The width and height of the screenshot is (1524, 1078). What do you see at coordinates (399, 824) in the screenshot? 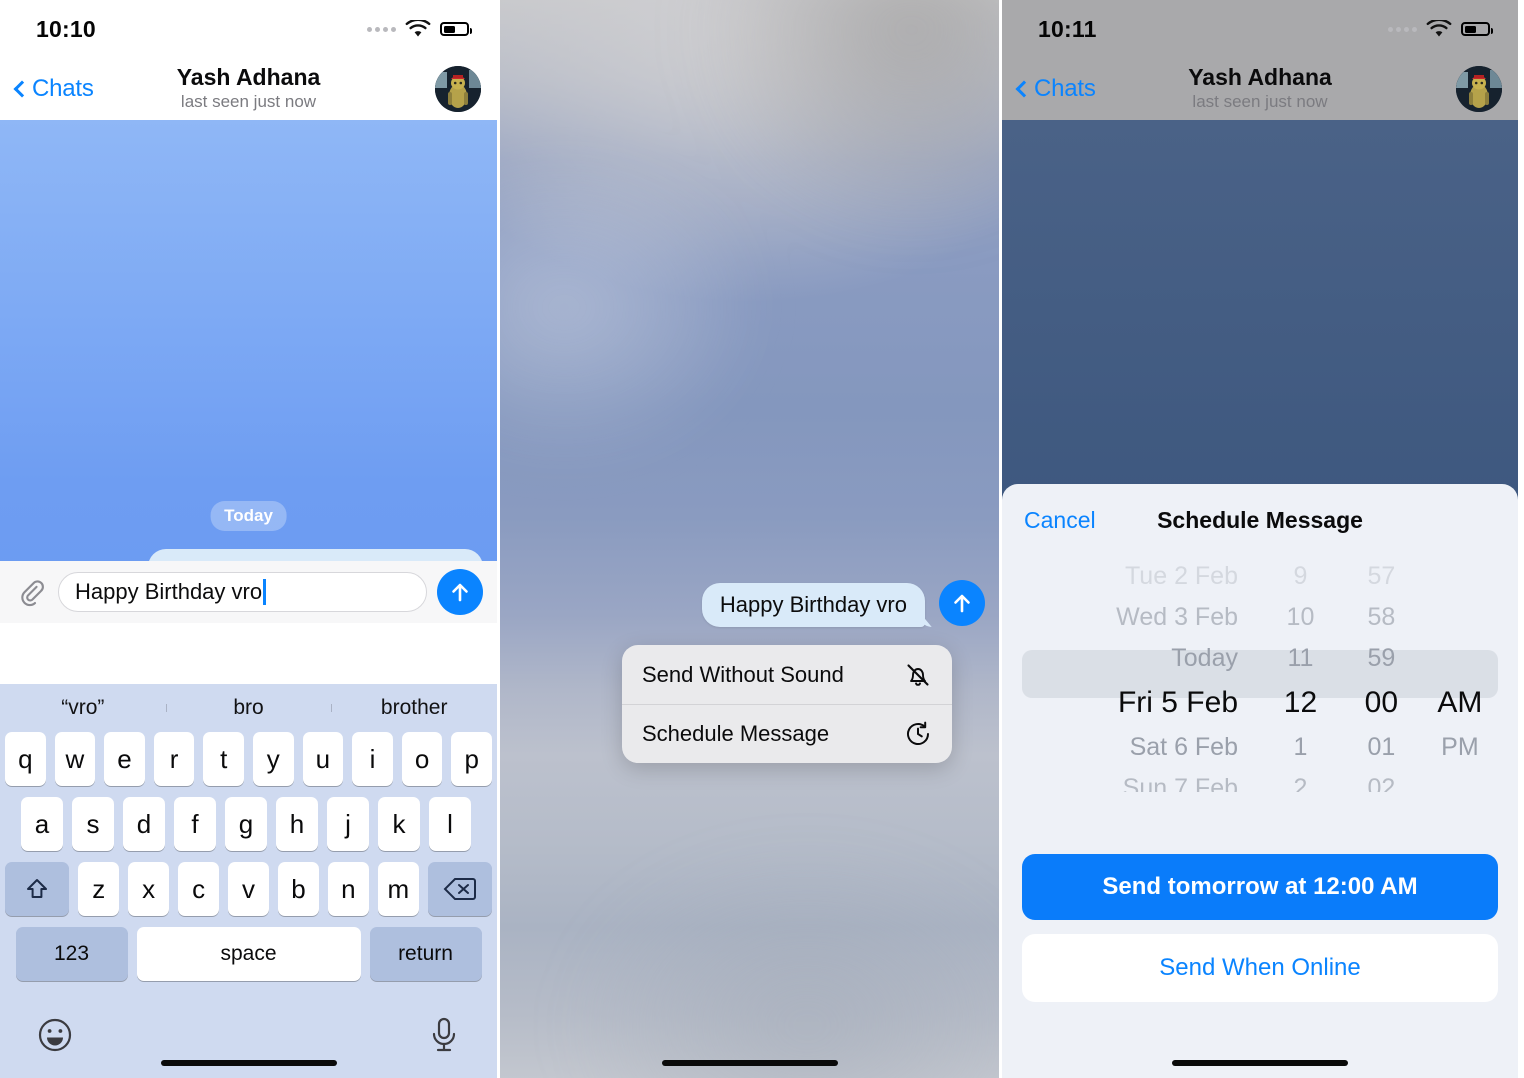
I see `key-k: k` at bounding box center [399, 824].